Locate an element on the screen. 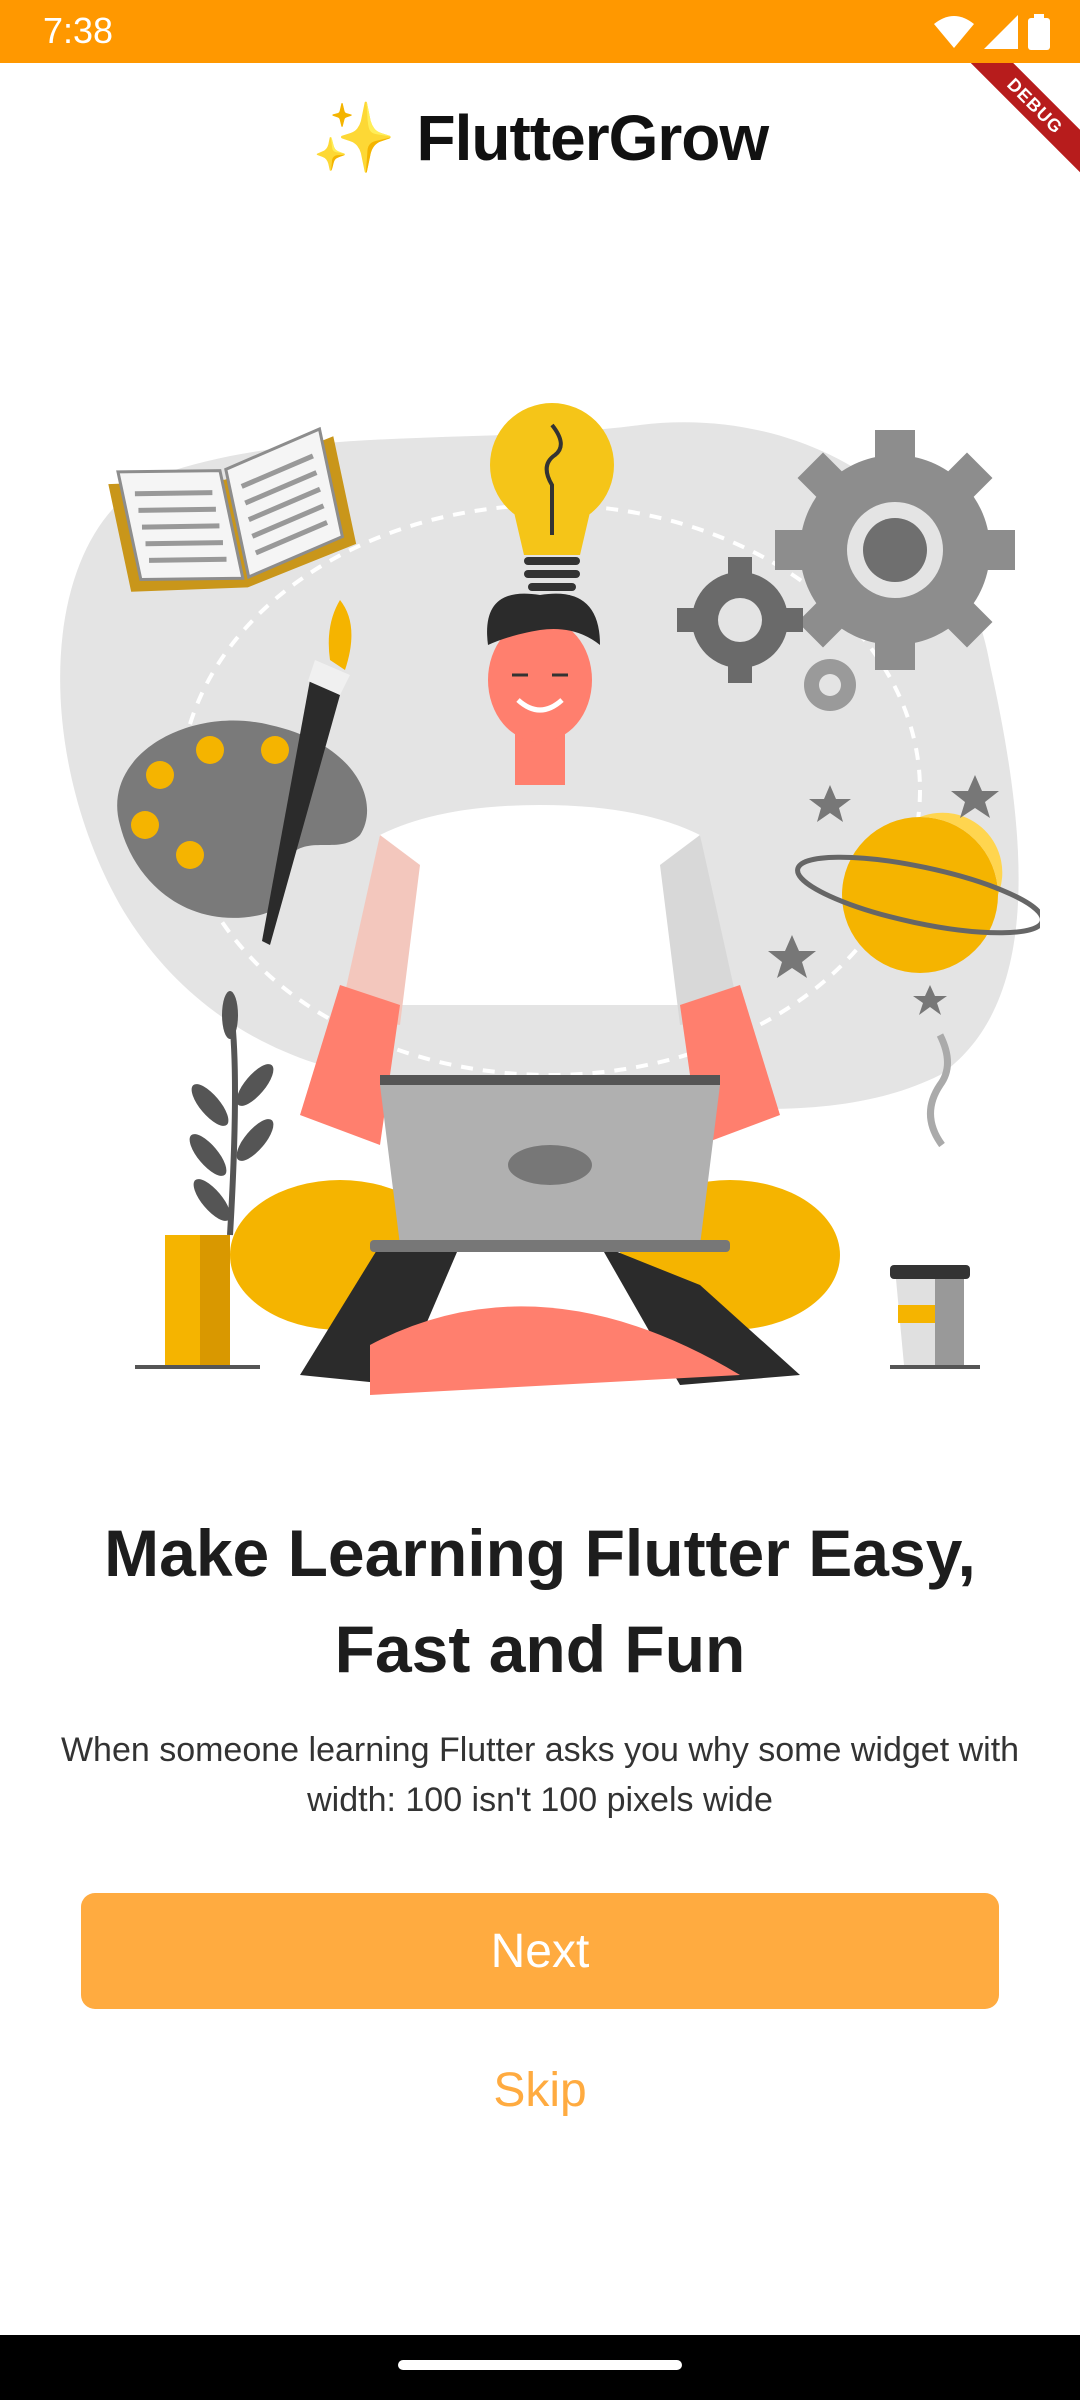  signal-icon is located at coordinates (1001, 32).